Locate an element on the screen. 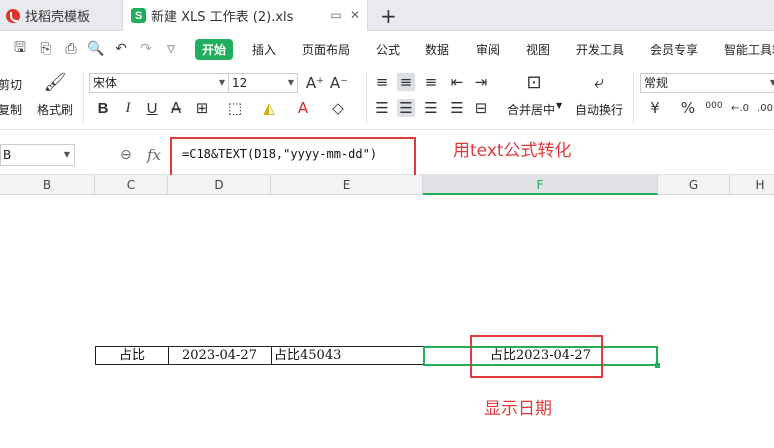  undo-icon: ↶ is located at coordinates (121, 49).